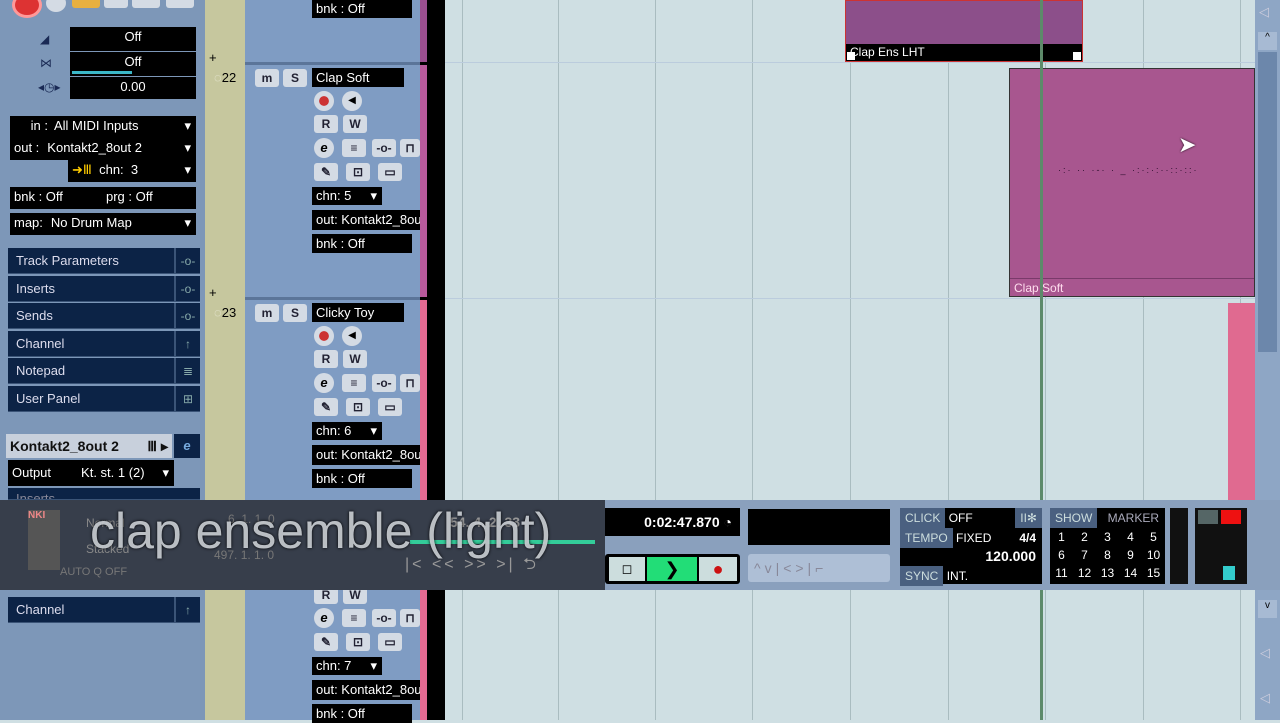 The width and height of the screenshot is (1280, 723). I want to click on solo-button: S, so click(295, 78).